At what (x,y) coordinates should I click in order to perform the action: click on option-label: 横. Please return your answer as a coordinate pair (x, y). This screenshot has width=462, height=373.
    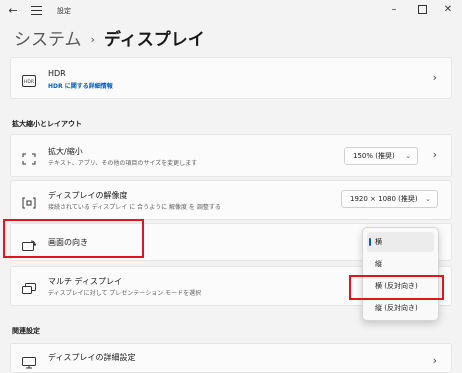
    Looking at the image, I should click on (378, 242).